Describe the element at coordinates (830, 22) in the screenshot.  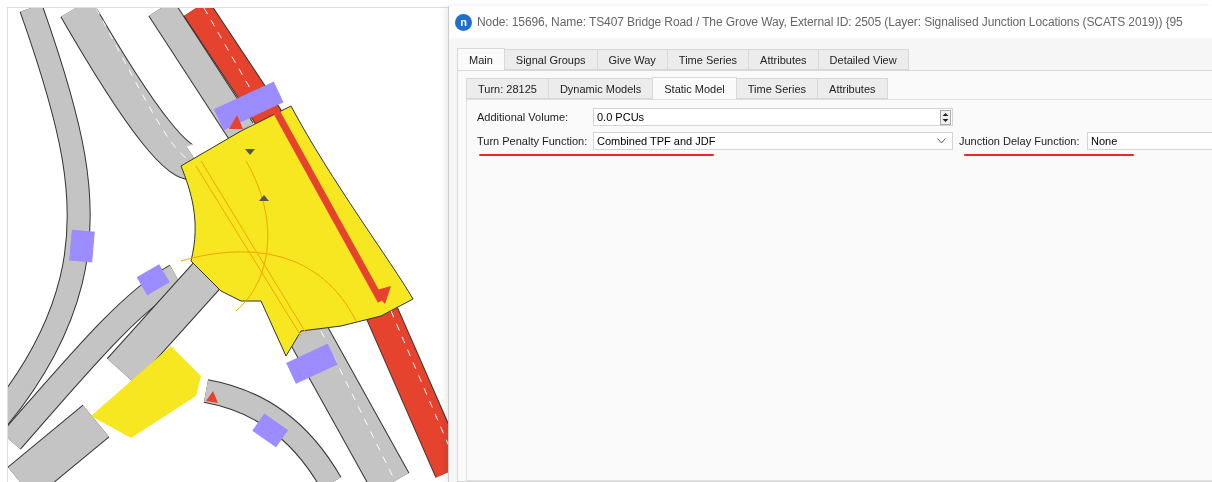
I see `window-title: Node: 15696, Name: TS407 Bridge Road / The Grove Way, External ID: 2505 (Layer: Signalised Junction Locations (SCATS 2019)) {95` at that location.